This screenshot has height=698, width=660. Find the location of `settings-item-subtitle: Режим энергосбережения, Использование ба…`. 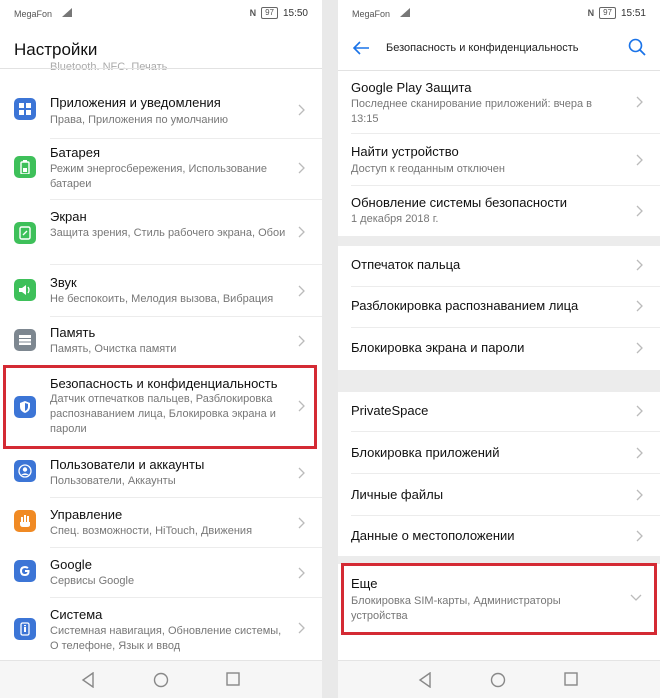

settings-item-subtitle: Режим энергосбережения, Использование ба… is located at coordinates (159, 176).